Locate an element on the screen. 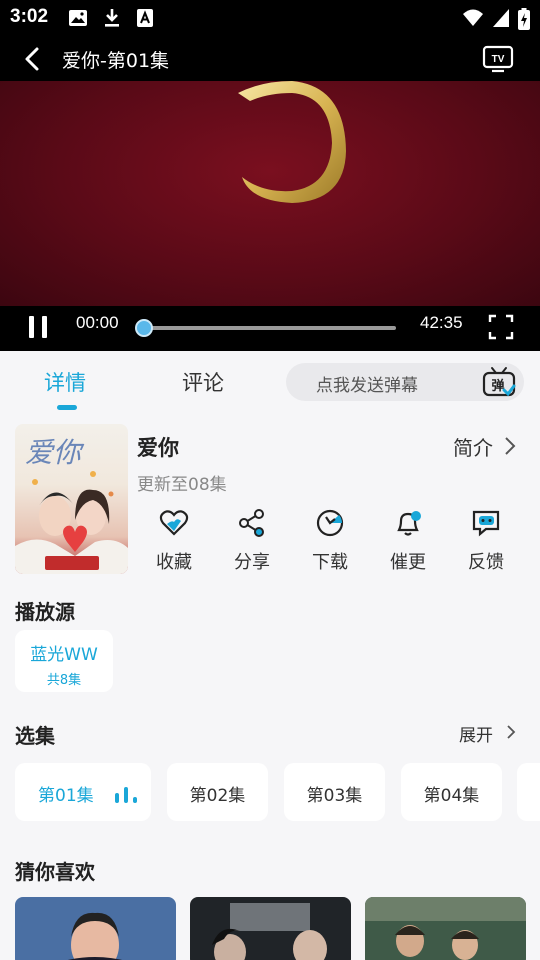  feedback-button: 反馈 is located at coordinates (486, 541).